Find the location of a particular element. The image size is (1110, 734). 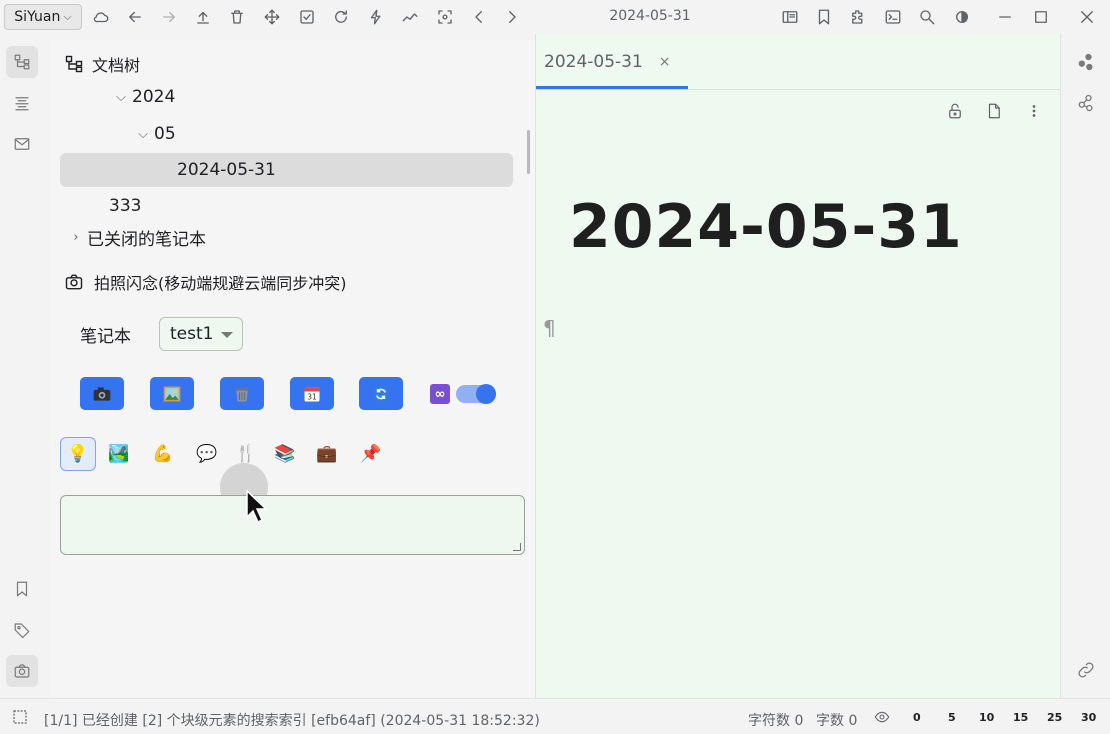

dropdown-arrow-icon is located at coordinates (227, 335).